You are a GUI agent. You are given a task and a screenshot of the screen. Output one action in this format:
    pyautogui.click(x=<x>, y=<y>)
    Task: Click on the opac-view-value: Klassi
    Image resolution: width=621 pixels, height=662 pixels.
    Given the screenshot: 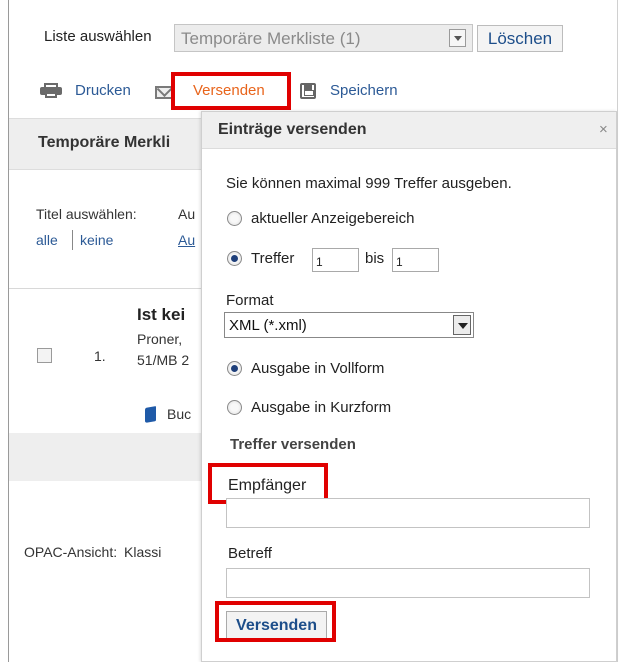 What is the action you would take?
    pyautogui.click(x=142, y=552)
    